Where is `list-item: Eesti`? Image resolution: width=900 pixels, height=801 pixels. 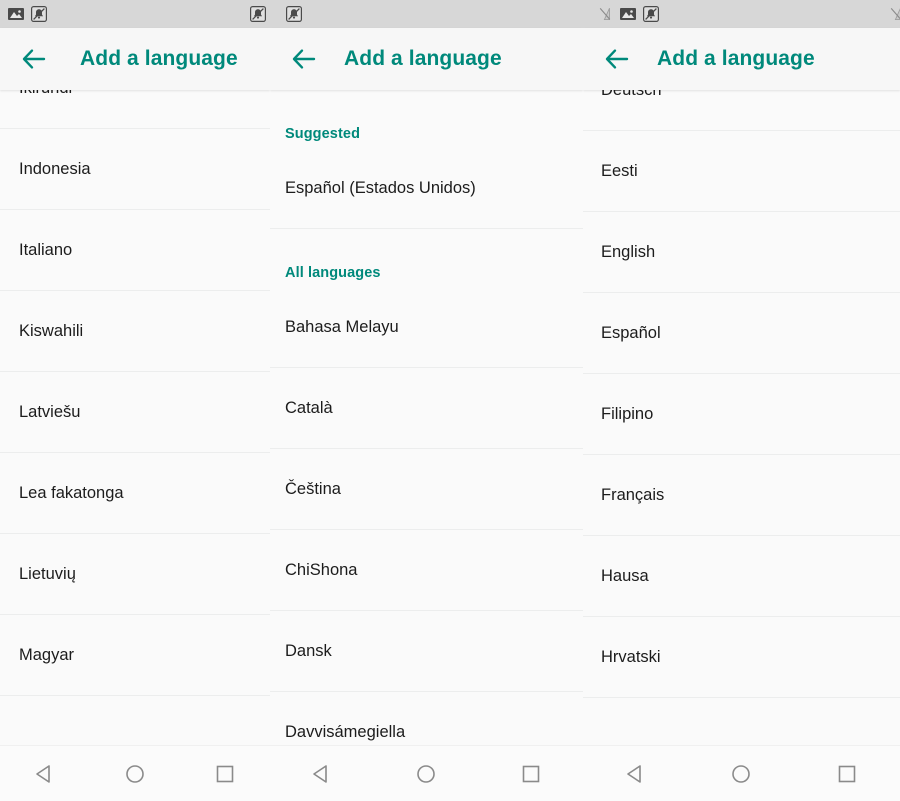 list-item: Eesti is located at coordinates (741, 171).